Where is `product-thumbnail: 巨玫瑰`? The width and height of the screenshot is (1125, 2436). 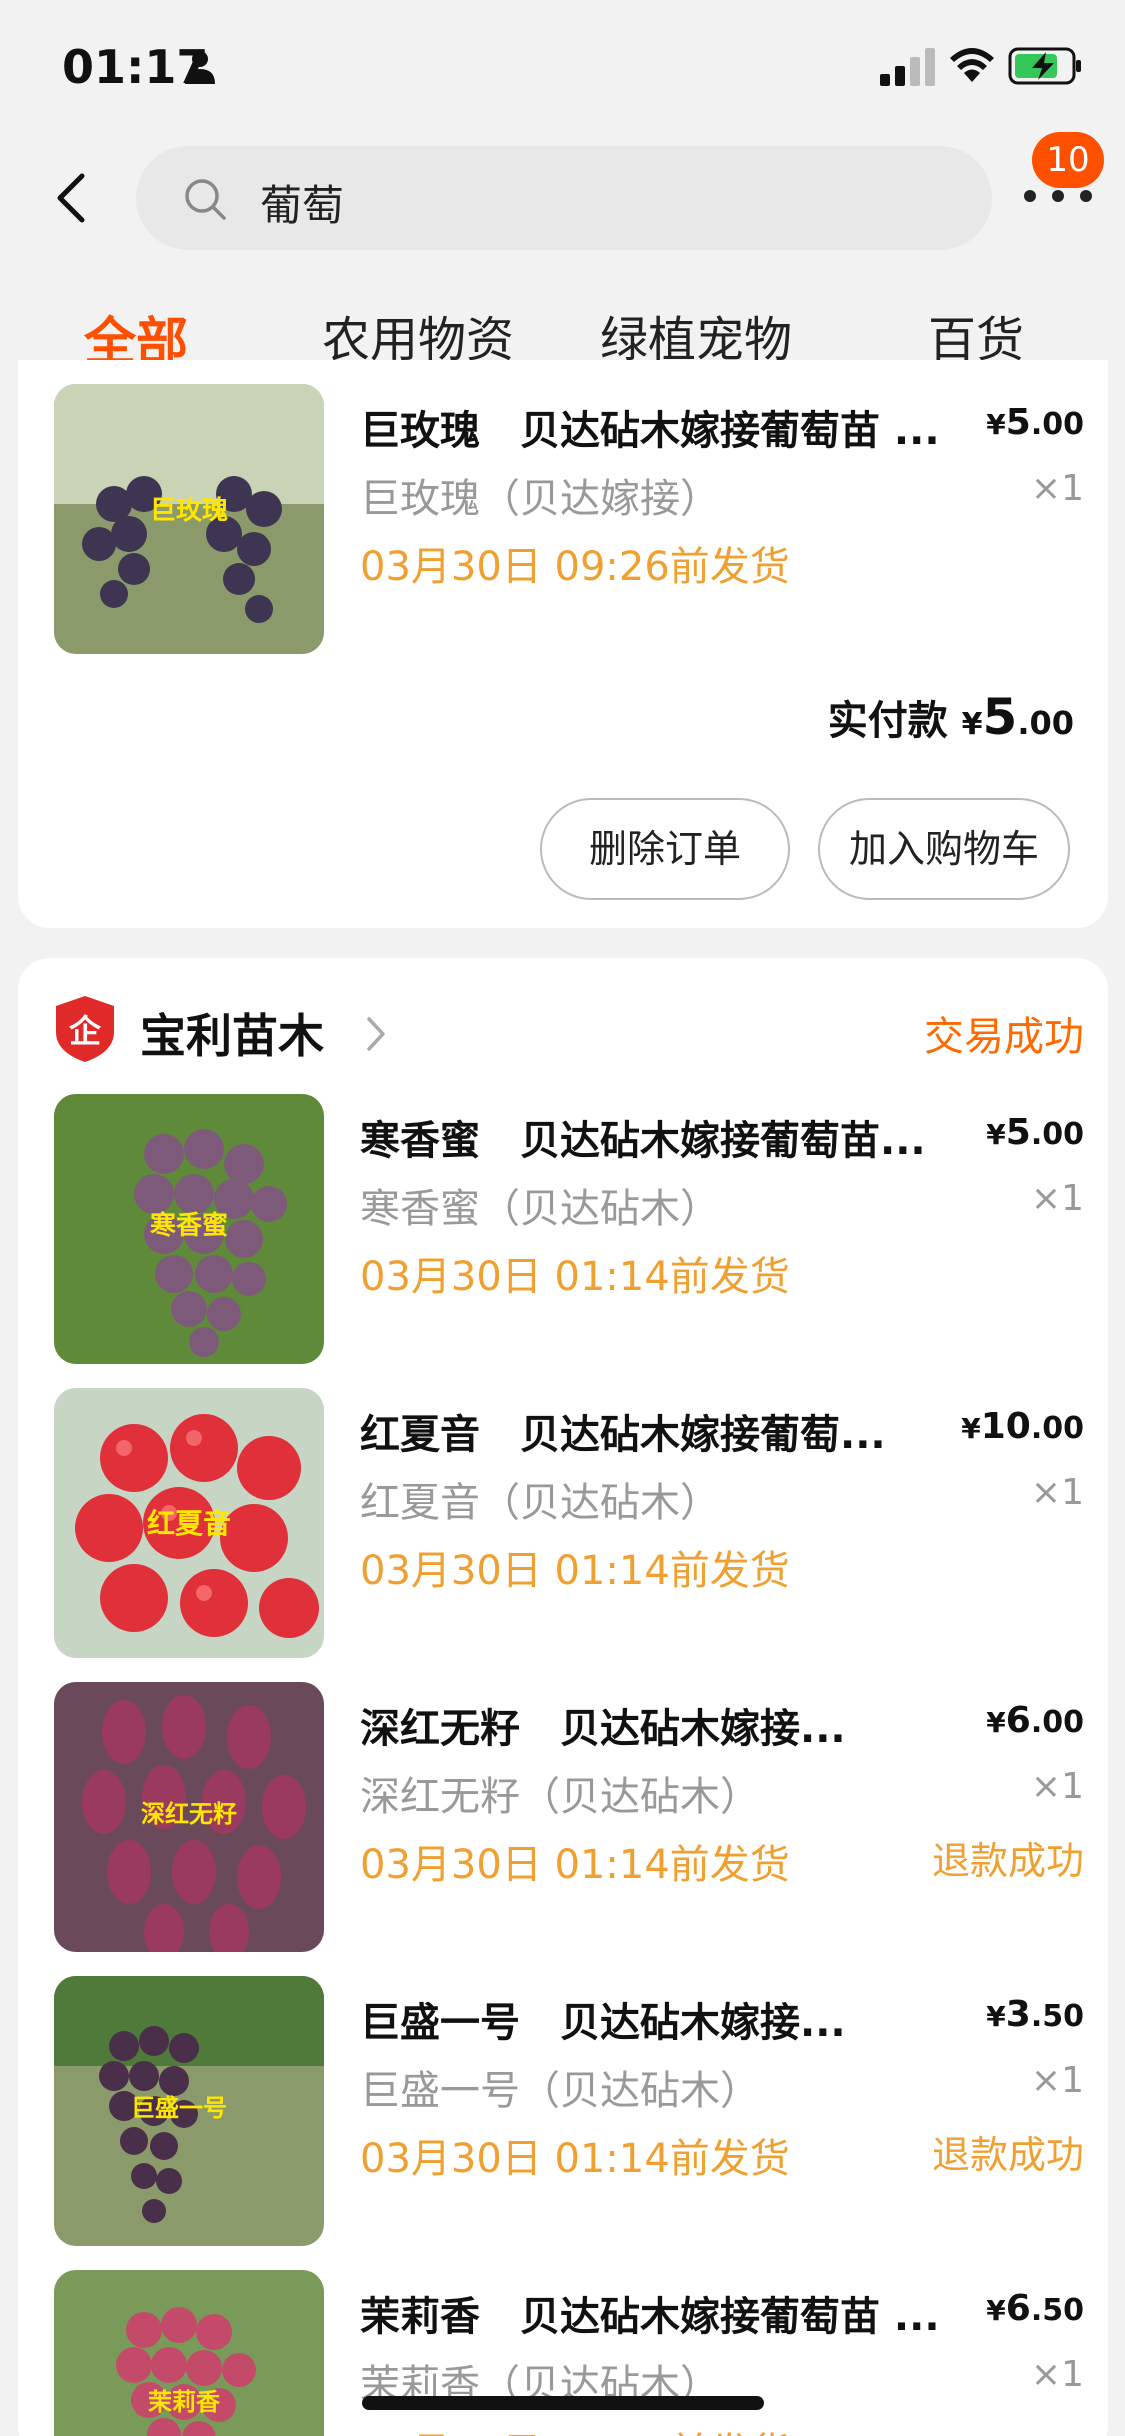 product-thumbnail: 巨玫瑰 is located at coordinates (189, 519).